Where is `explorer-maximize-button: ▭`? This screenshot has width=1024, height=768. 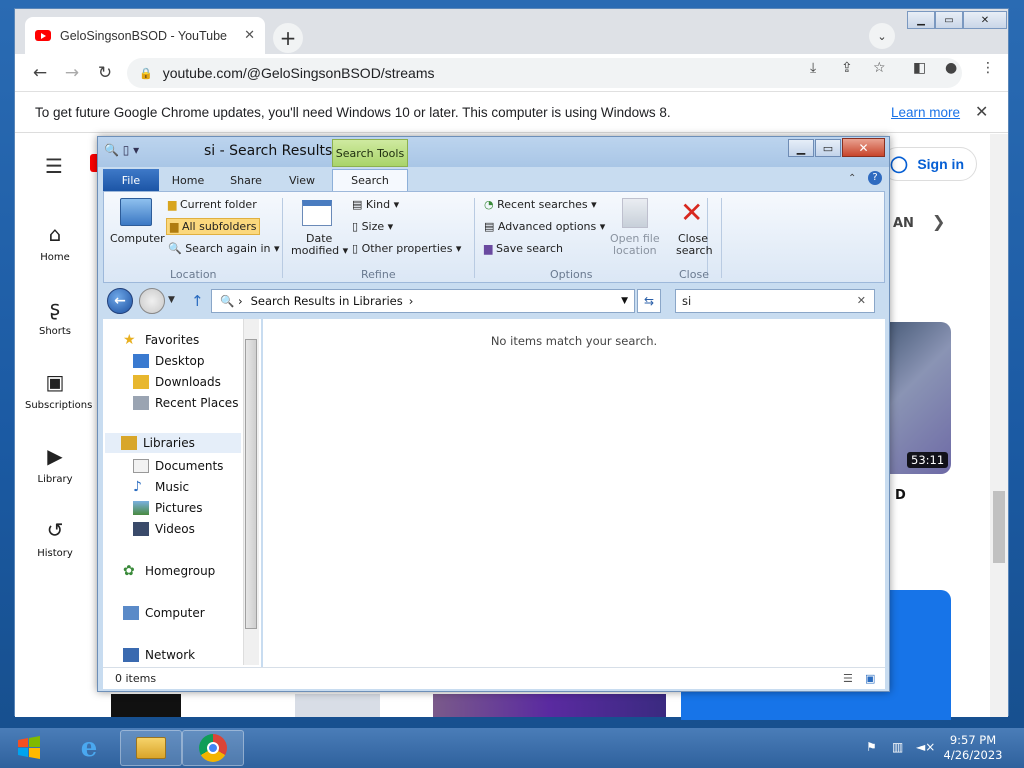 explorer-maximize-button: ▭ is located at coordinates (828, 148).